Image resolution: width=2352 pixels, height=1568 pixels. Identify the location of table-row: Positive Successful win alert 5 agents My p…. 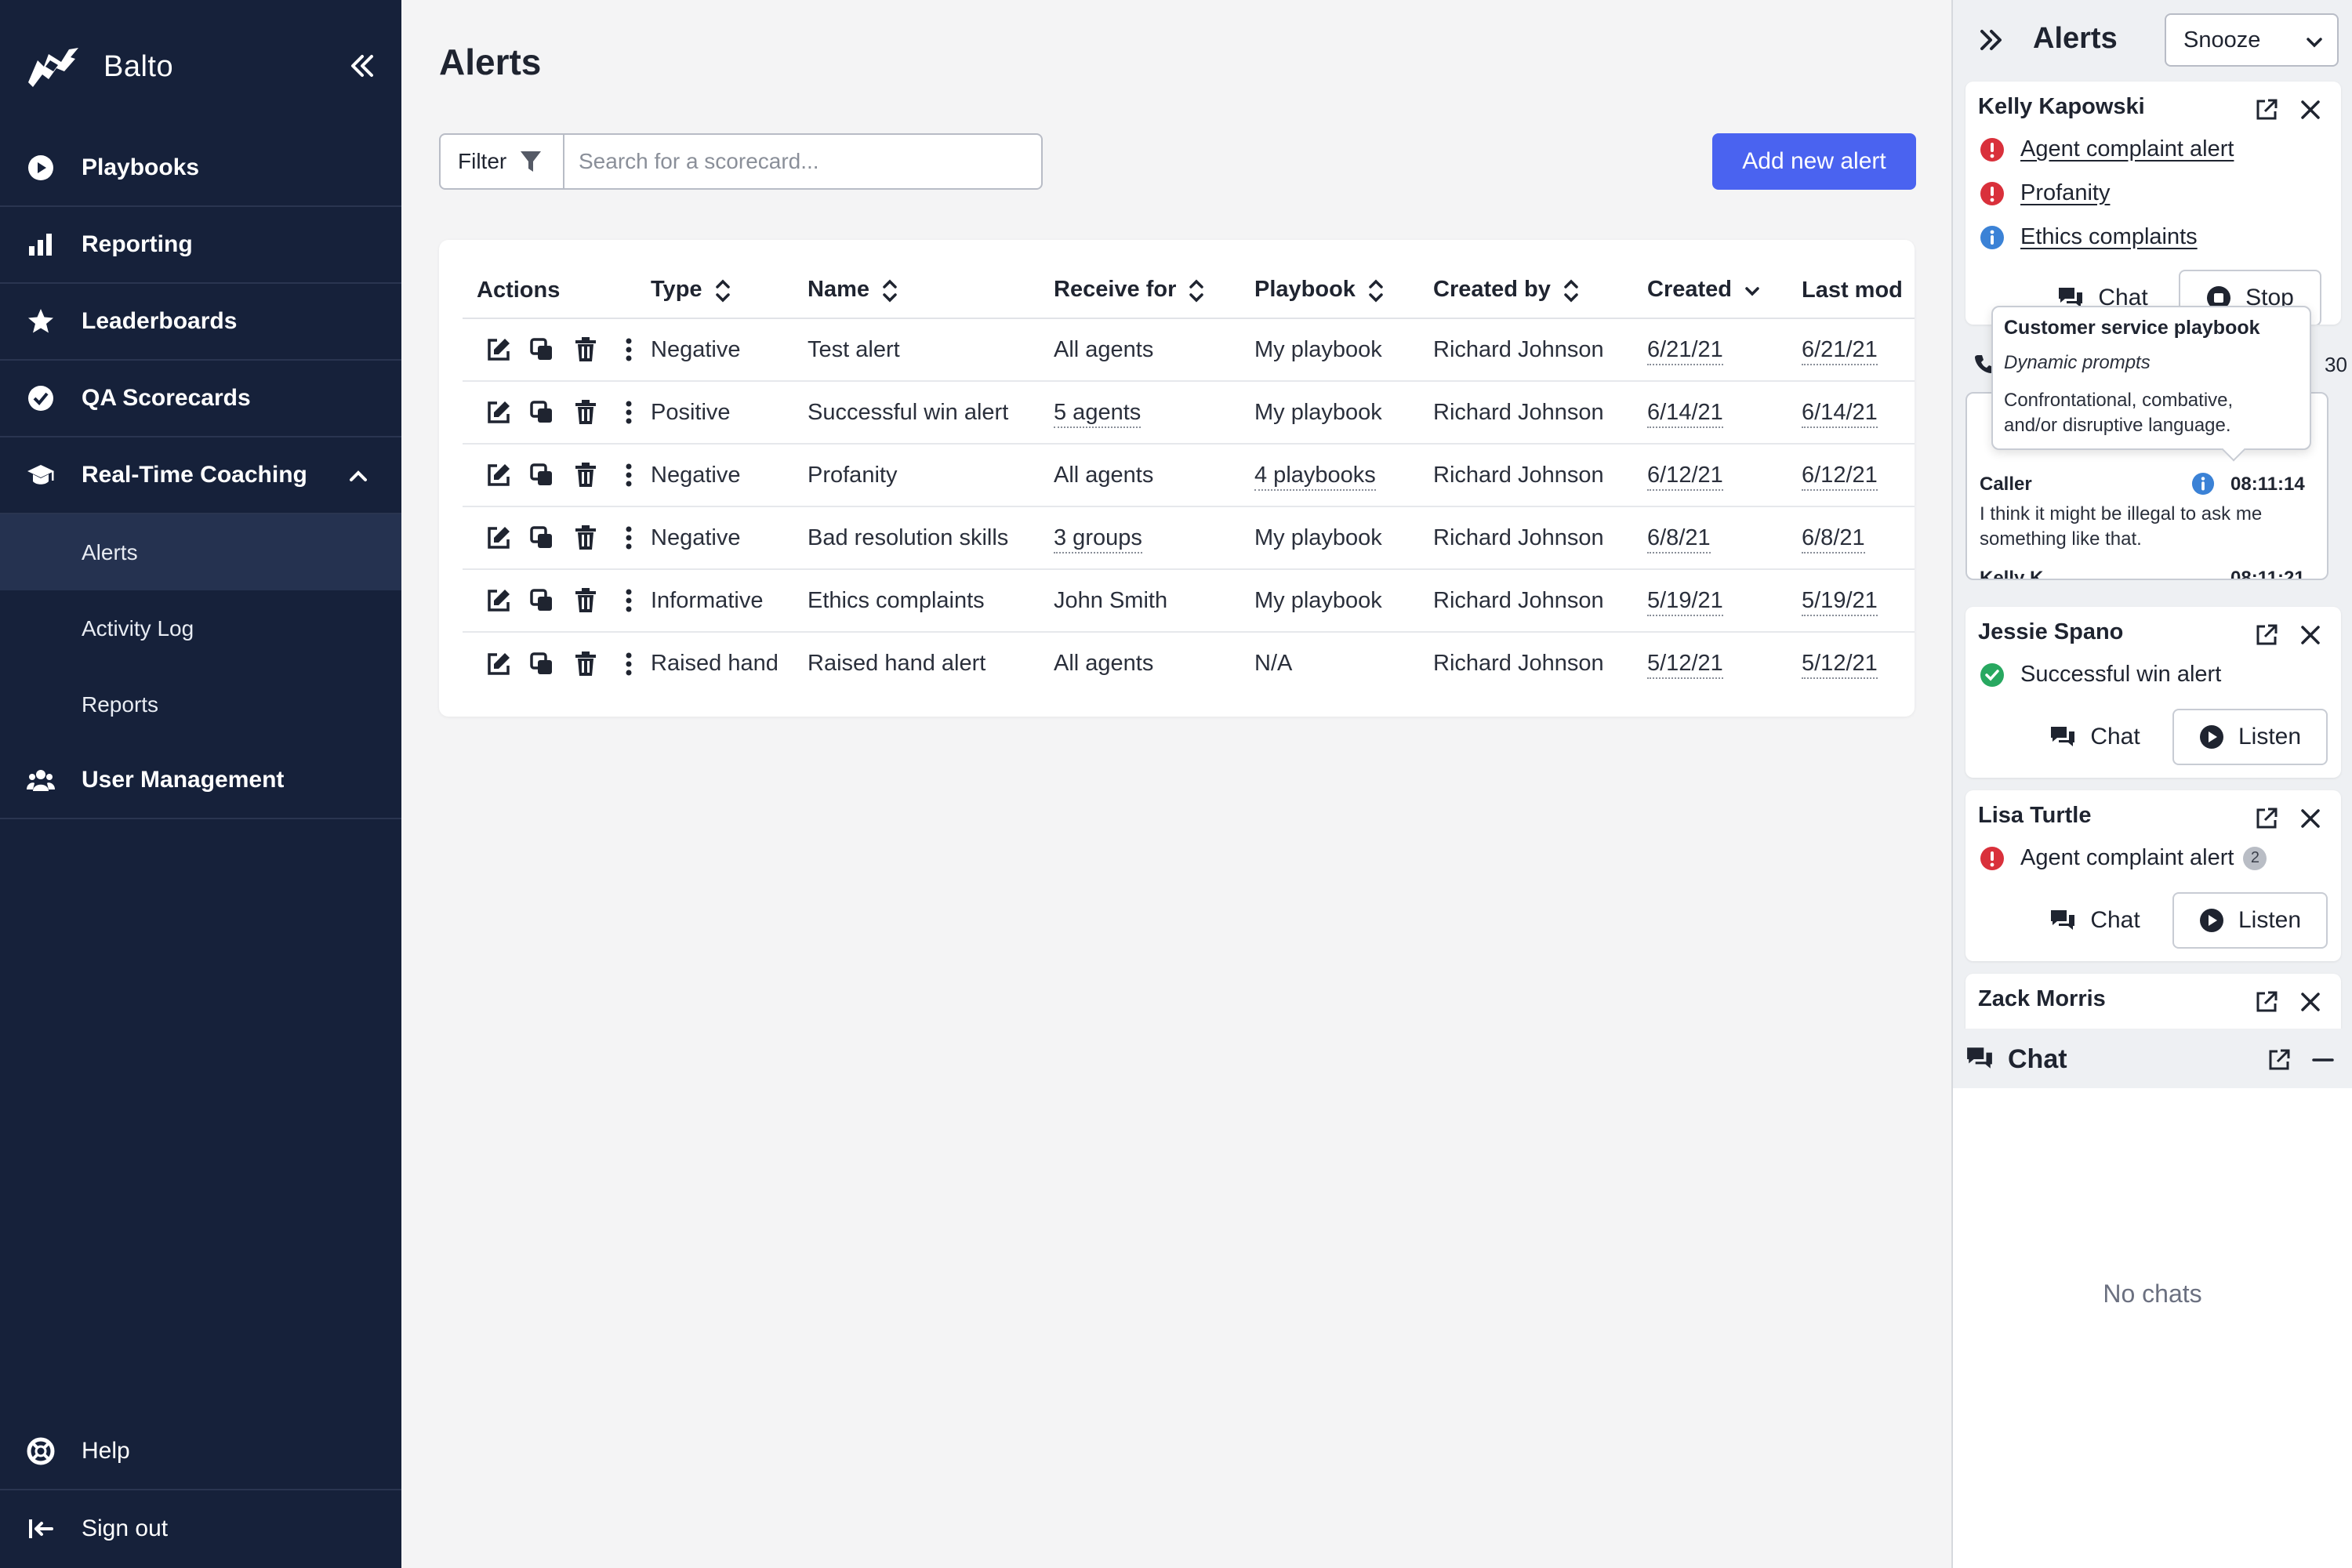
(1189, 413).